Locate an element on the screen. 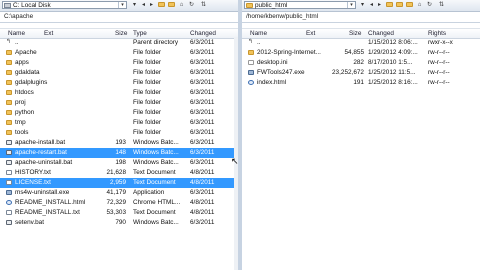 The height and width of the screenshot is (270, 480). ini-icon is located at coordinates (251, 62).